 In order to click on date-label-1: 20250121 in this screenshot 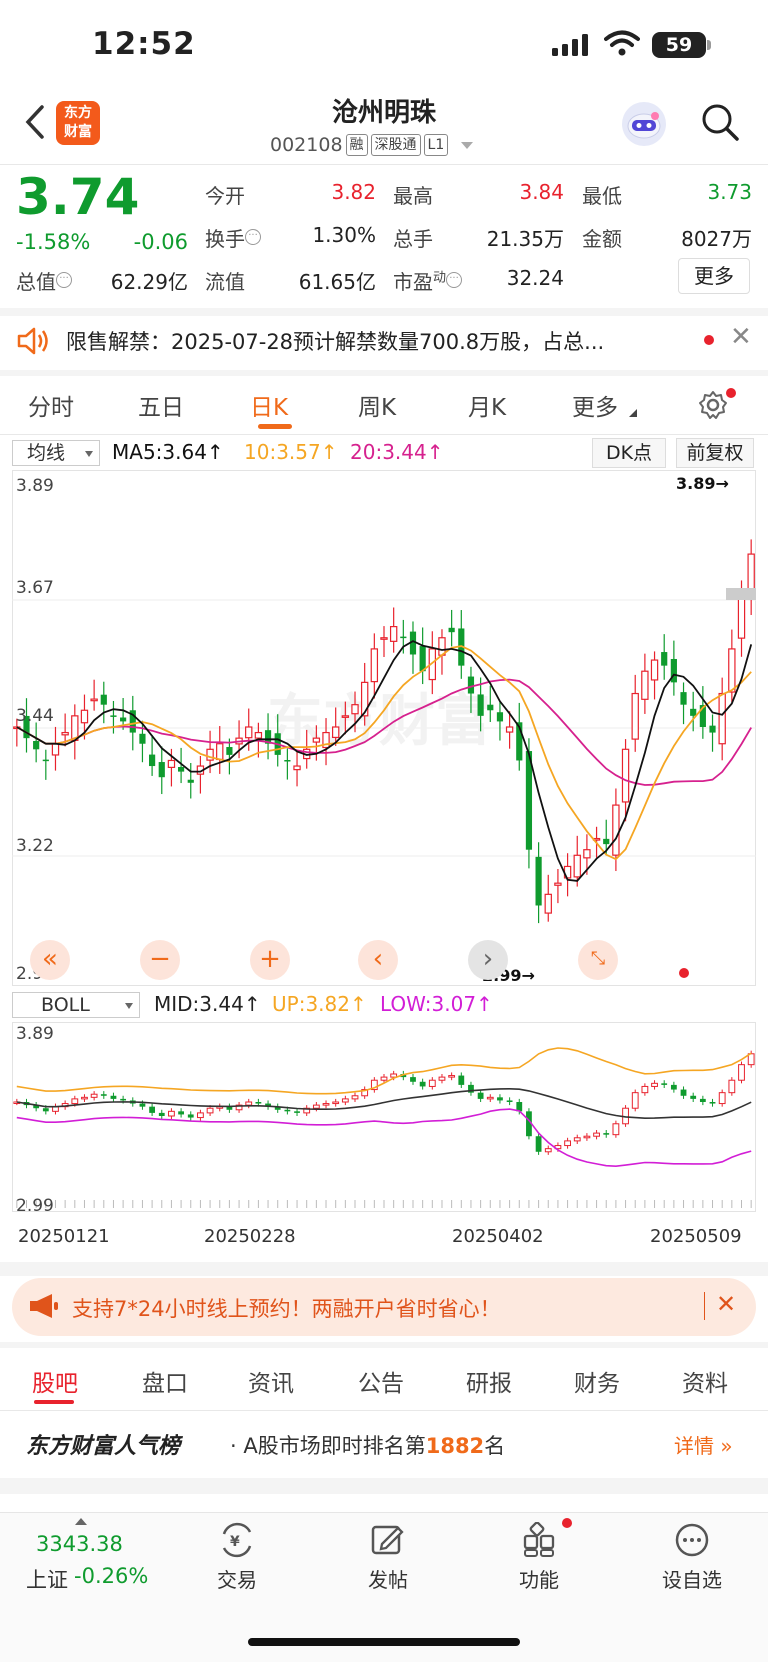, I will do `click(64, 1236)`.